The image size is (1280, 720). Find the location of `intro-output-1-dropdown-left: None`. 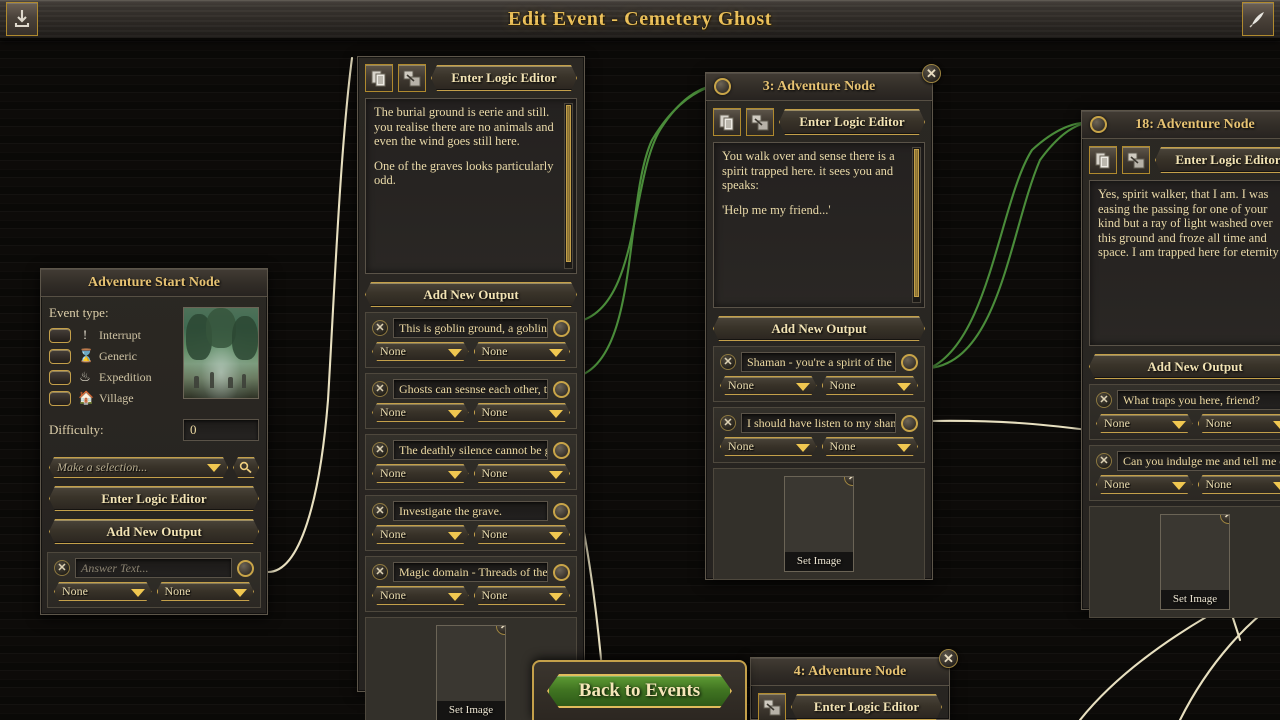

intro-output-1-dropdown-left: None is located at coordinates (420, 351).